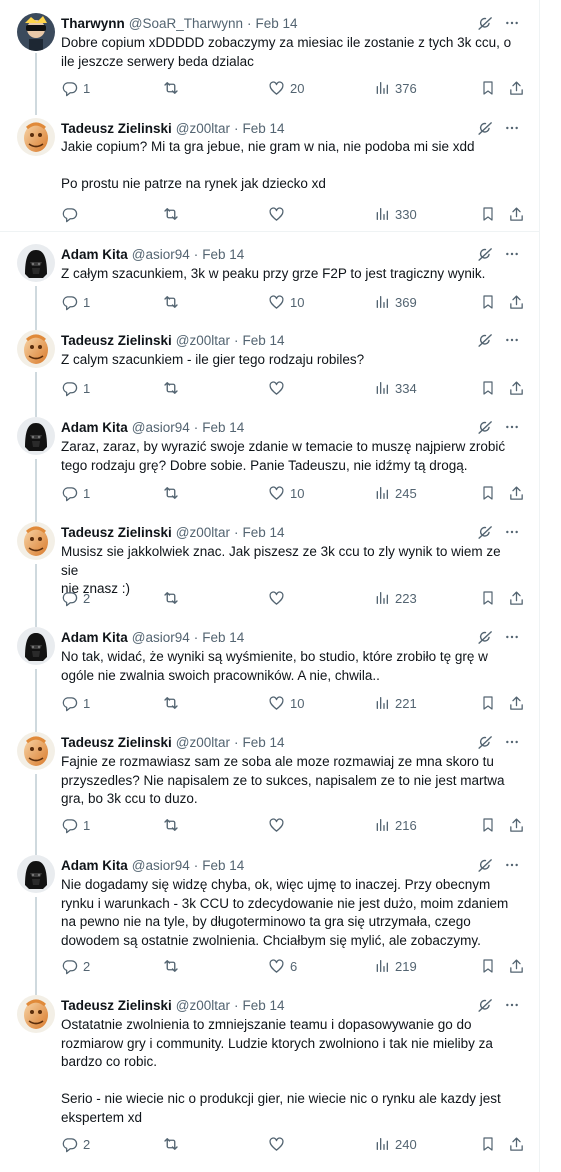 The height and width of the screenshot is (1172, 561). Describe the element at coordinates (395, 825) in the screenshot. I see `views-button: 216` at that location.